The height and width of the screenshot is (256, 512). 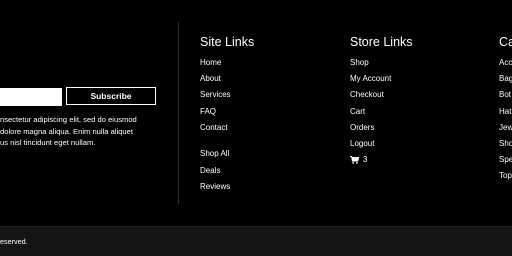 I want to click on newsletter-email-input, so click(x=31, y=97).